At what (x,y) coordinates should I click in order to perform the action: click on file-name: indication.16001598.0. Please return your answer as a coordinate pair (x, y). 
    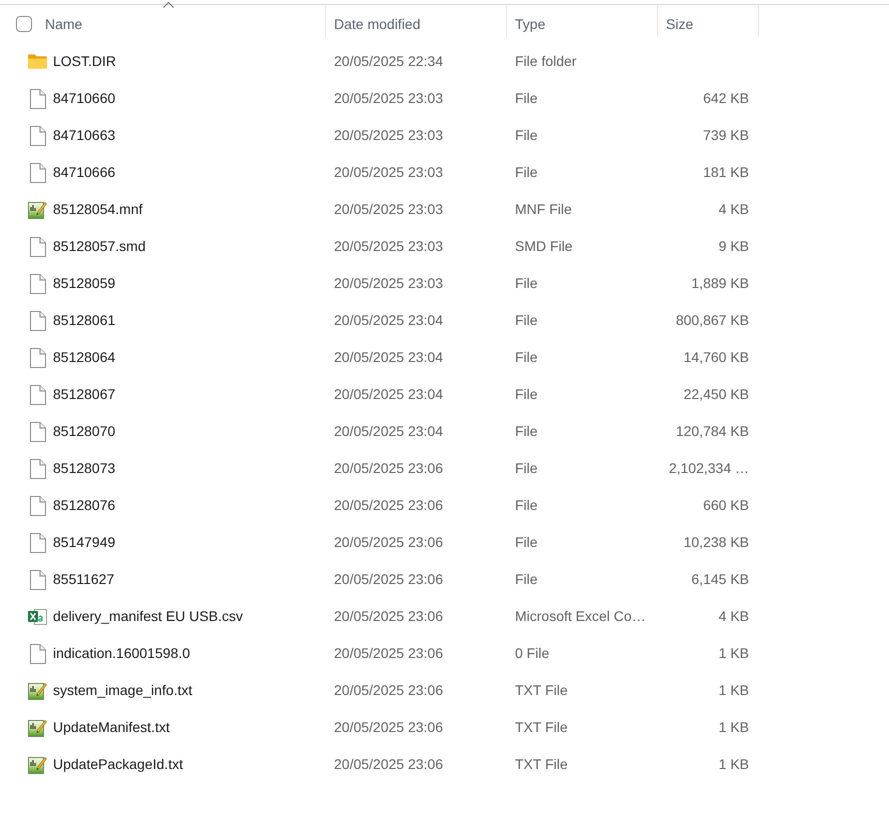
    Looking at the image, I should click on (121, 653).